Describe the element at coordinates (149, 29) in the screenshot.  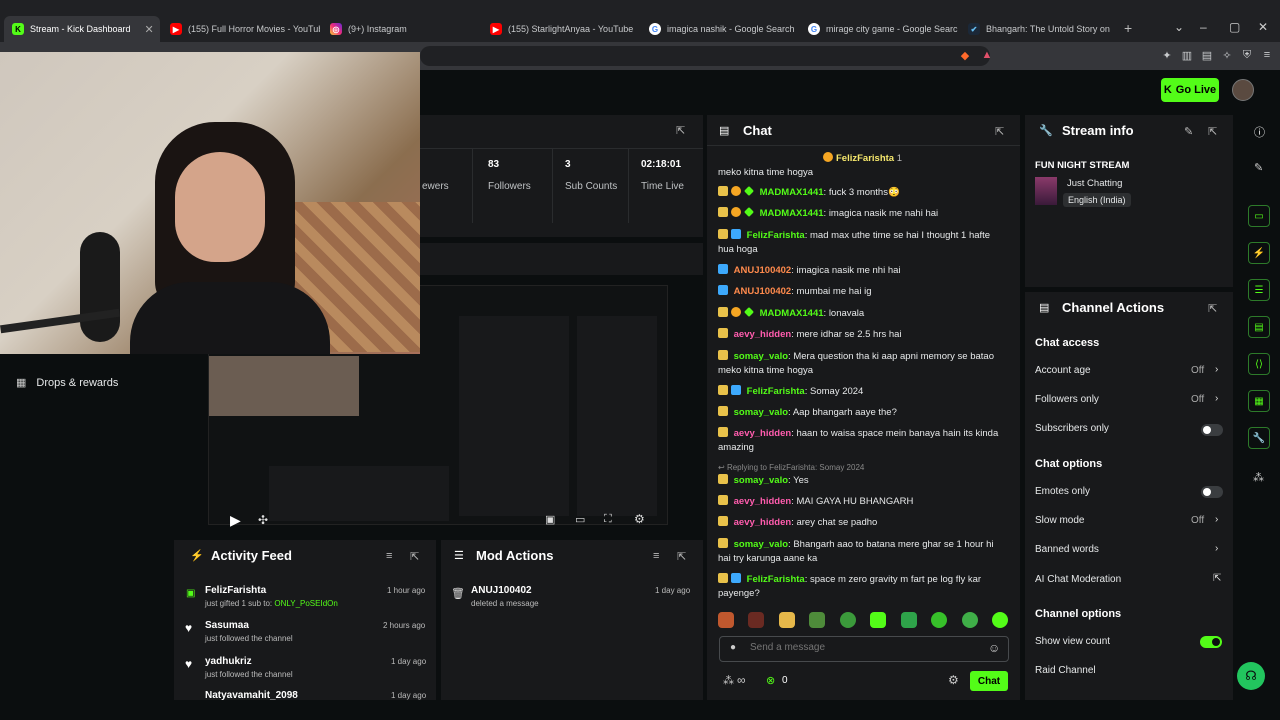
I see `close-icon: ✕` at that location.